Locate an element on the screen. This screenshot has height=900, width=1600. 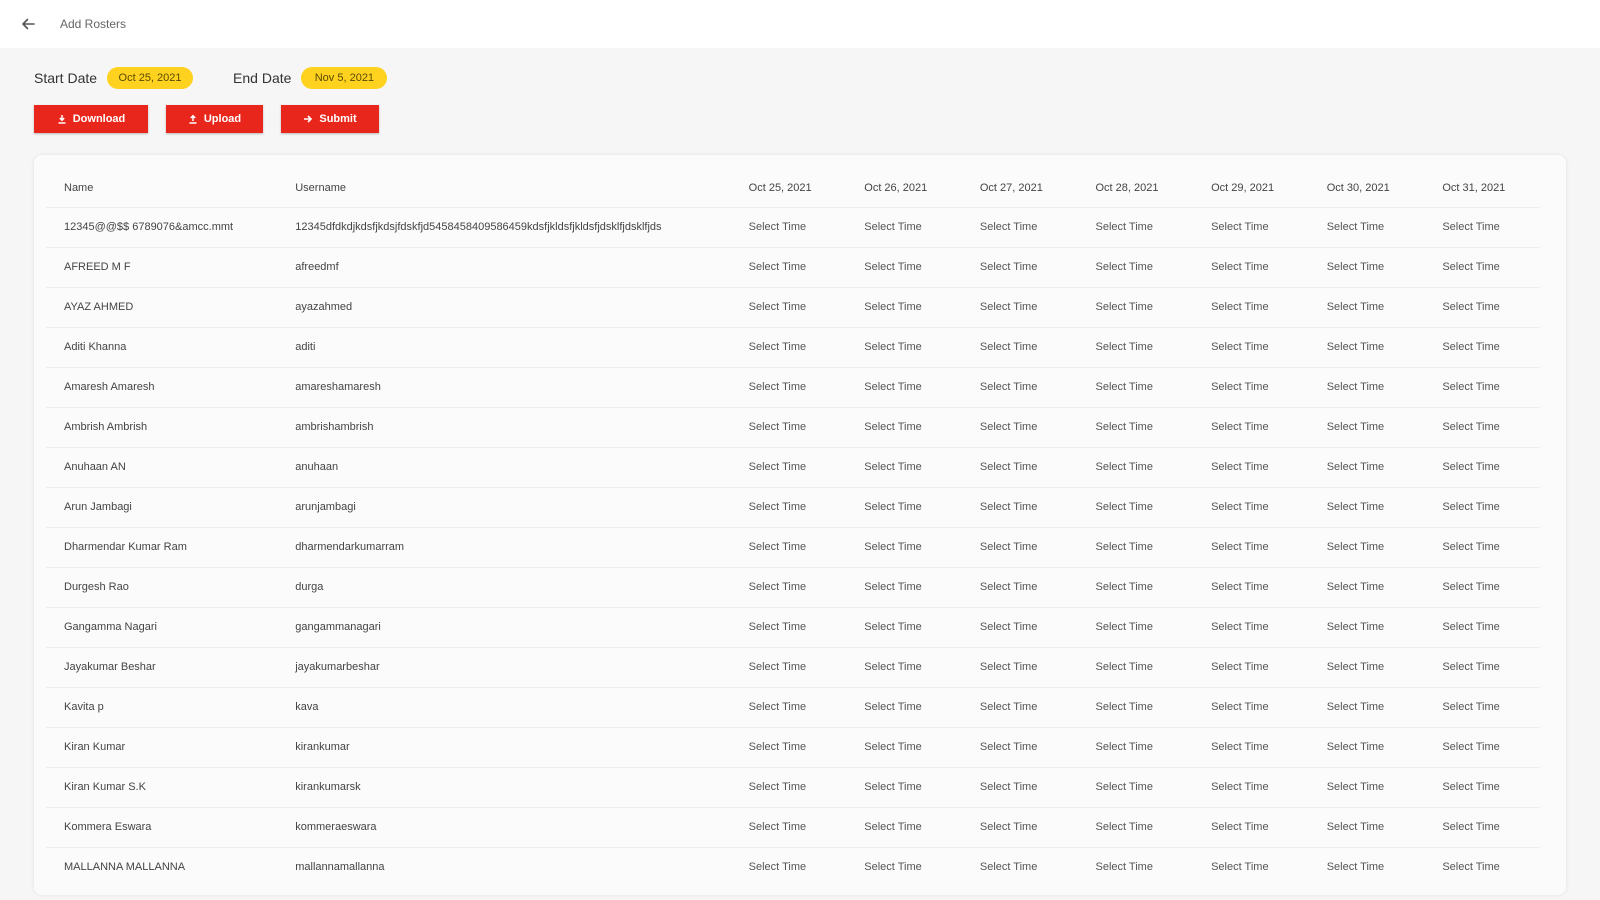
submit-button: Submit is located at coordinates (330, 119).